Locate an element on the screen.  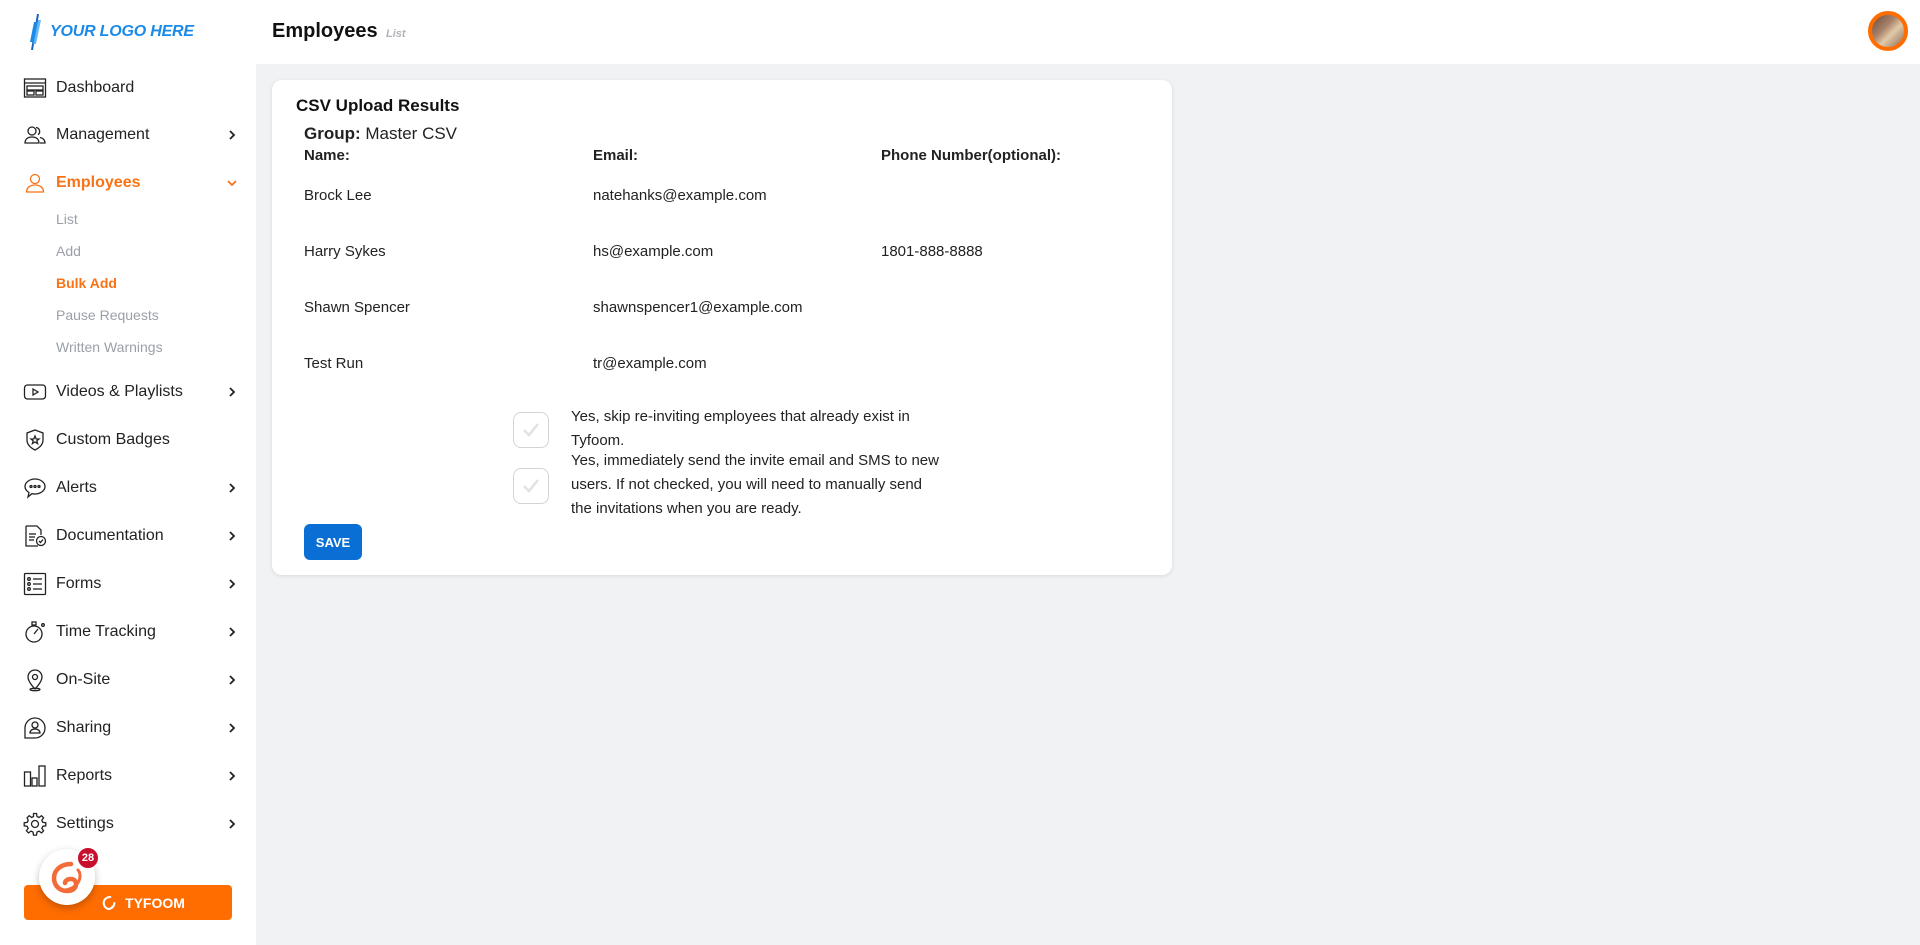
row-email: natehanks@example.com is located at coordinates (680, 195).